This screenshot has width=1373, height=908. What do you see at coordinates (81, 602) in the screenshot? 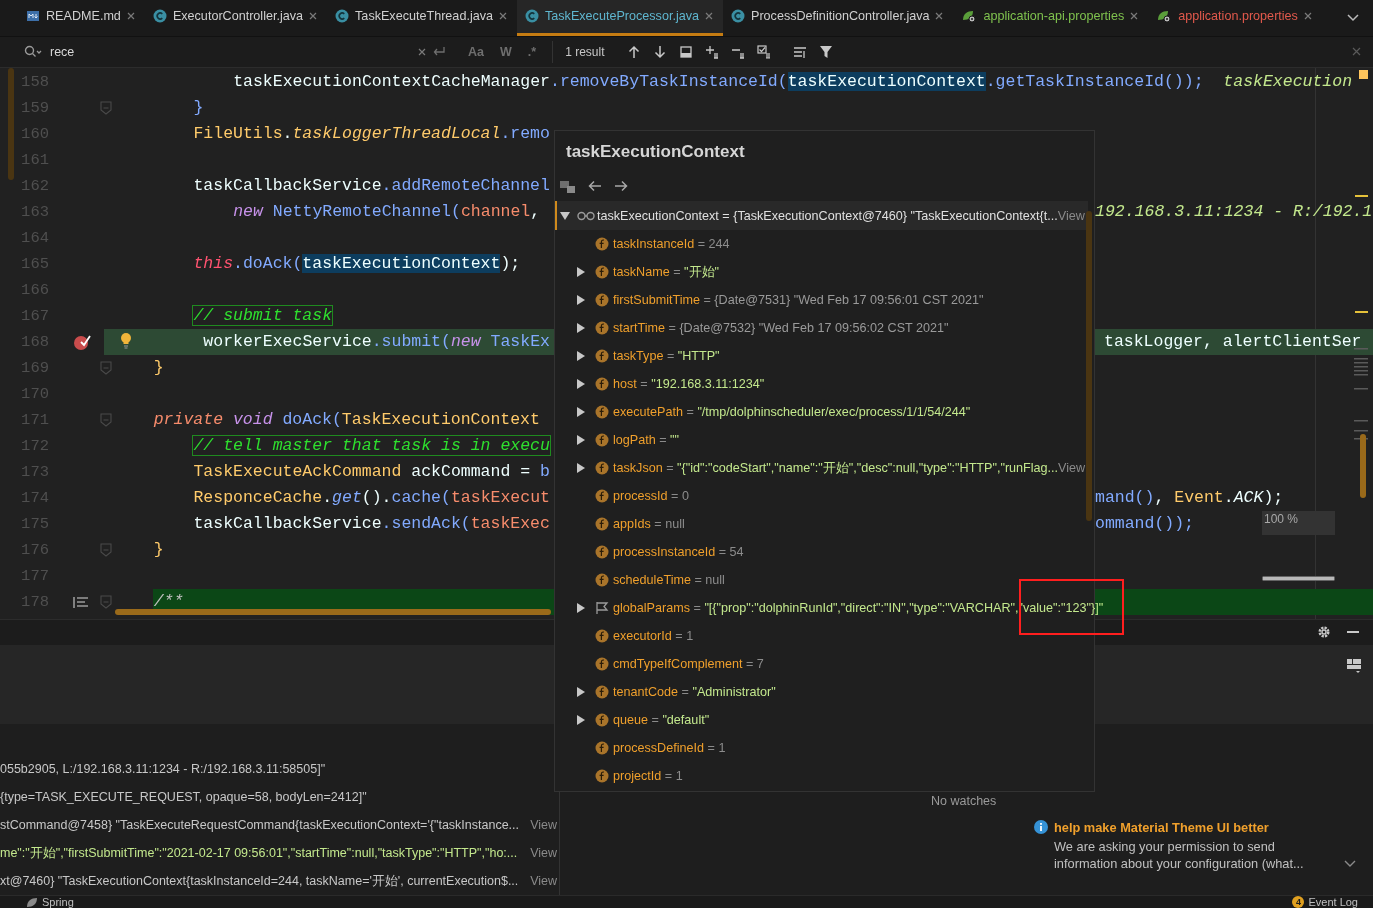
I see `doc-comment-icon` at bounding box center [81, 602].